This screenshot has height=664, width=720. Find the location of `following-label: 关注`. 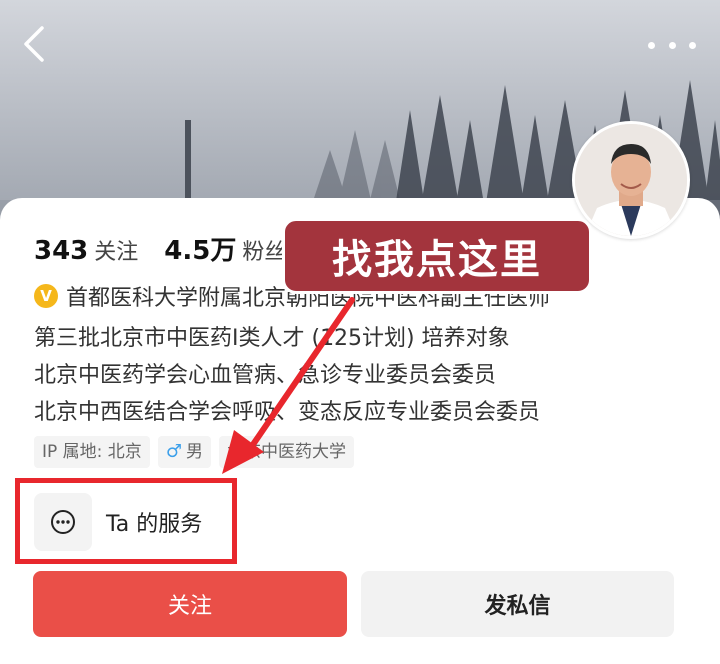

following-label: 关注 is located at coordinates (116, 250).